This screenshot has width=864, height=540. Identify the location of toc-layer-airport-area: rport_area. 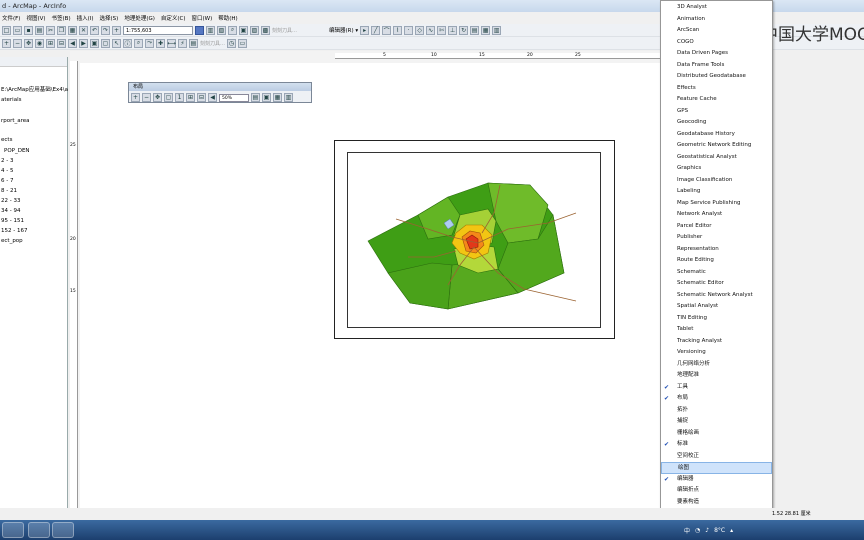
(15, 121).